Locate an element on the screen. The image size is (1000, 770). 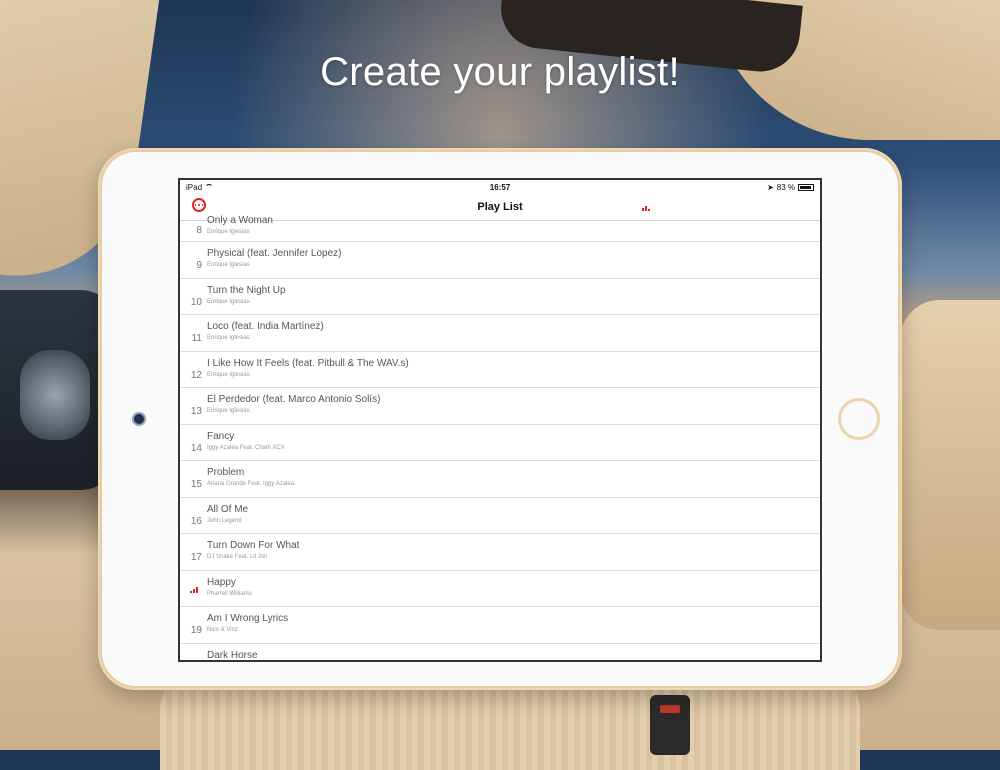
track-title: Problem is located at coordinates (226, 472).